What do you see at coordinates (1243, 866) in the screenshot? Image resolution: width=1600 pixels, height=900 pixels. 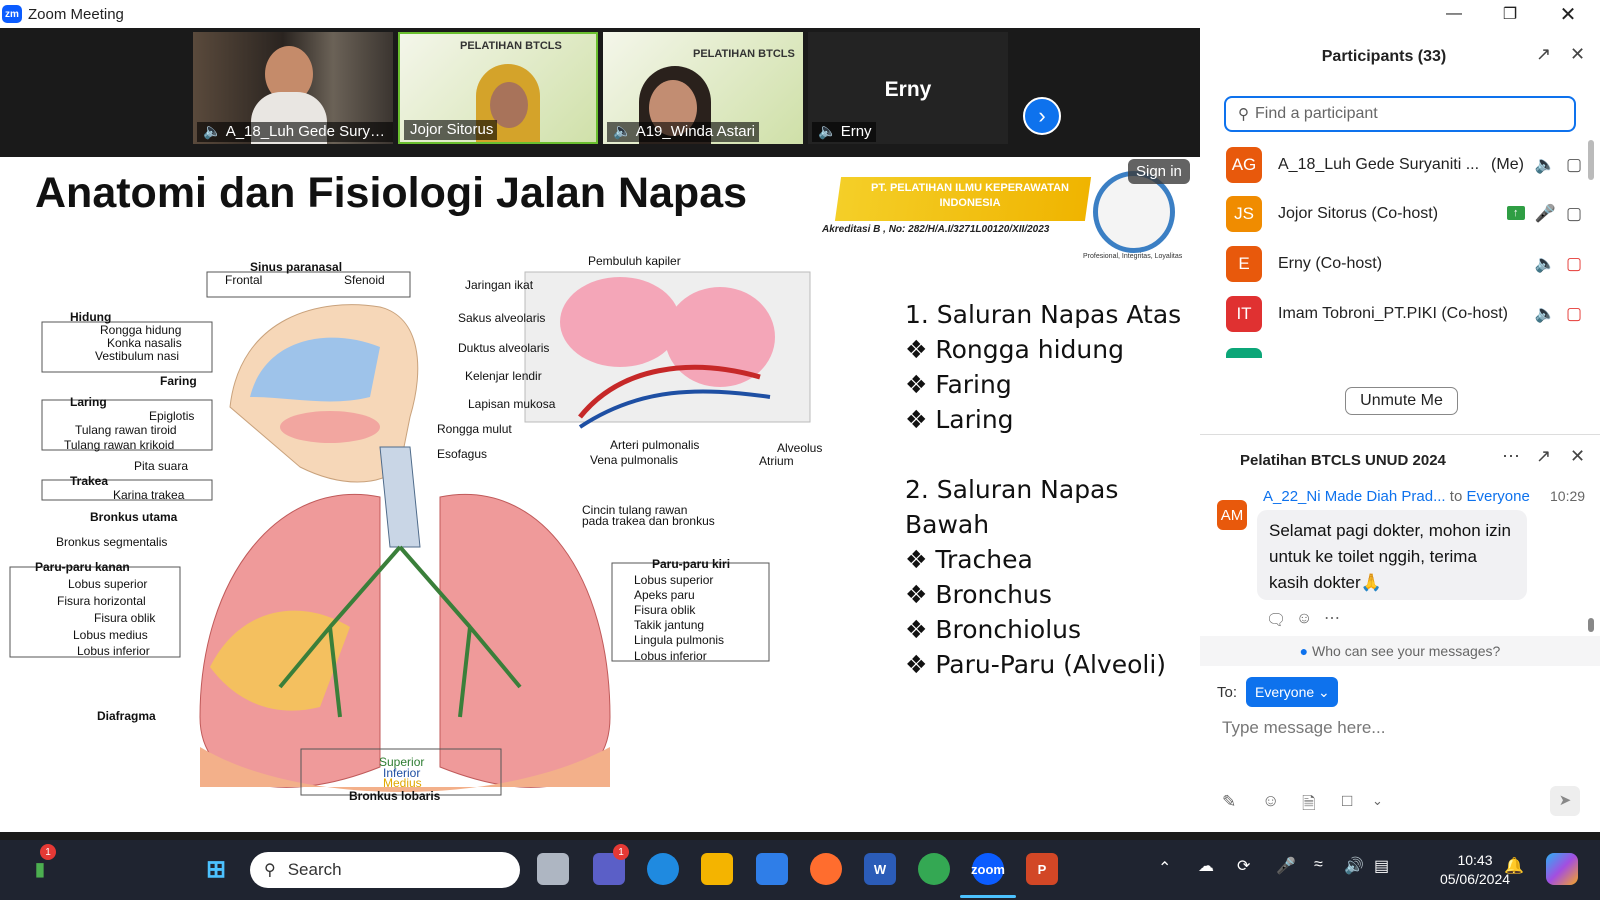 I see `sync-icon: ⟳` at bounding box center [1243, 866].